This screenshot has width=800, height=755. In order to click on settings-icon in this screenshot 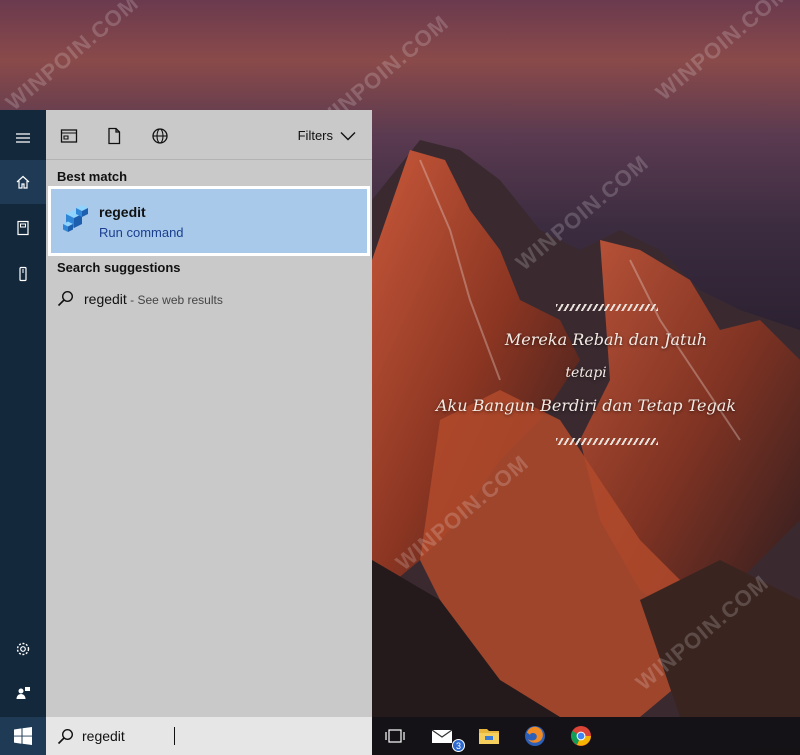, I will do `click(23, 649)`.